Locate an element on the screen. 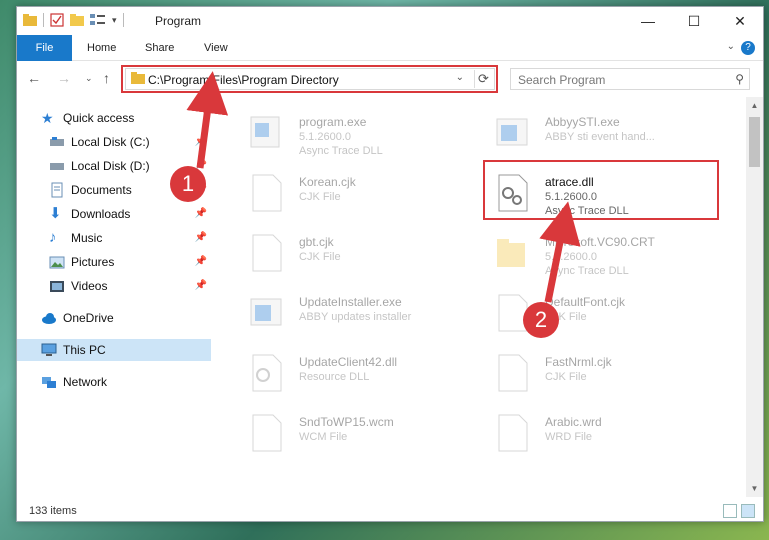 The height and width of the screenshot is (540, 769). file-name: Korean.cjk is located at coordinates (327, 182).